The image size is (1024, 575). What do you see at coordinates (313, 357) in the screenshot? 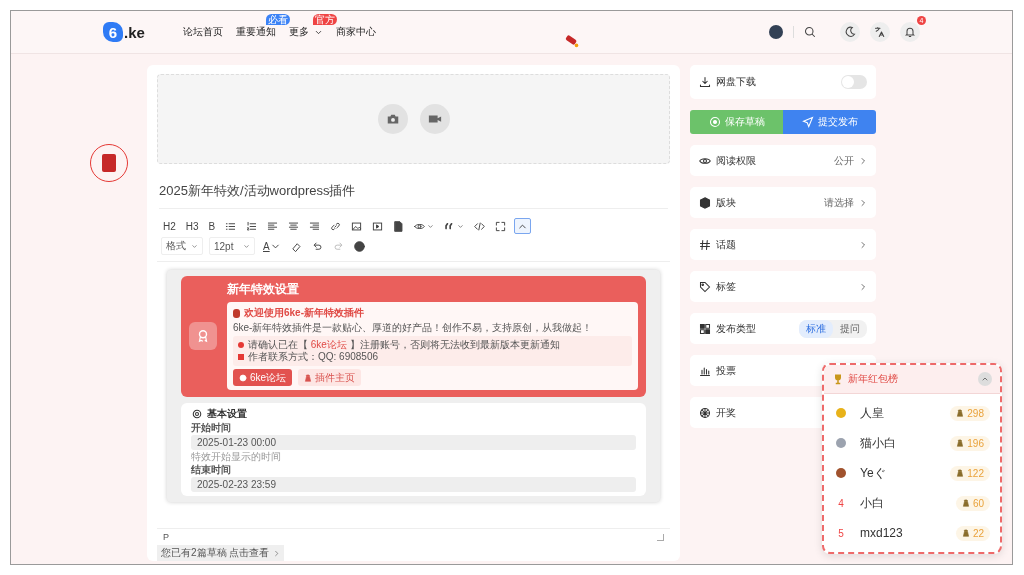
I see `contact-text: 作者联系方式：QQ: 6908506` at bounding box center [313, 357].